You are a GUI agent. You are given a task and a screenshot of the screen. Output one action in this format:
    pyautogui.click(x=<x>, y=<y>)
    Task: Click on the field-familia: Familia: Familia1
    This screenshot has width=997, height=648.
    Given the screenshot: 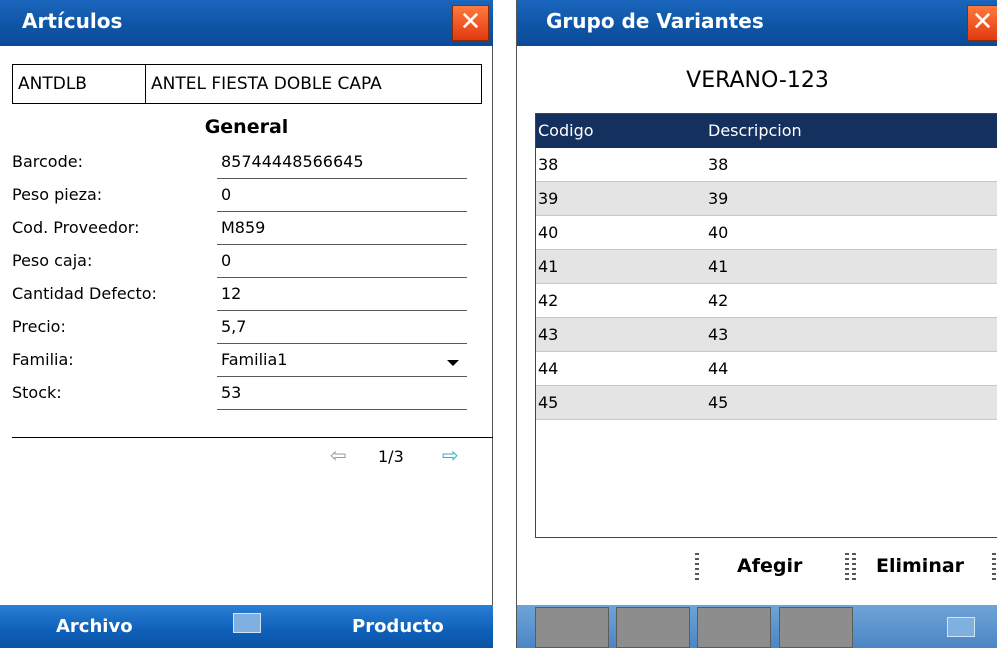 What is the action you would take?
    pyautogui.click(x=242, y=362)
    